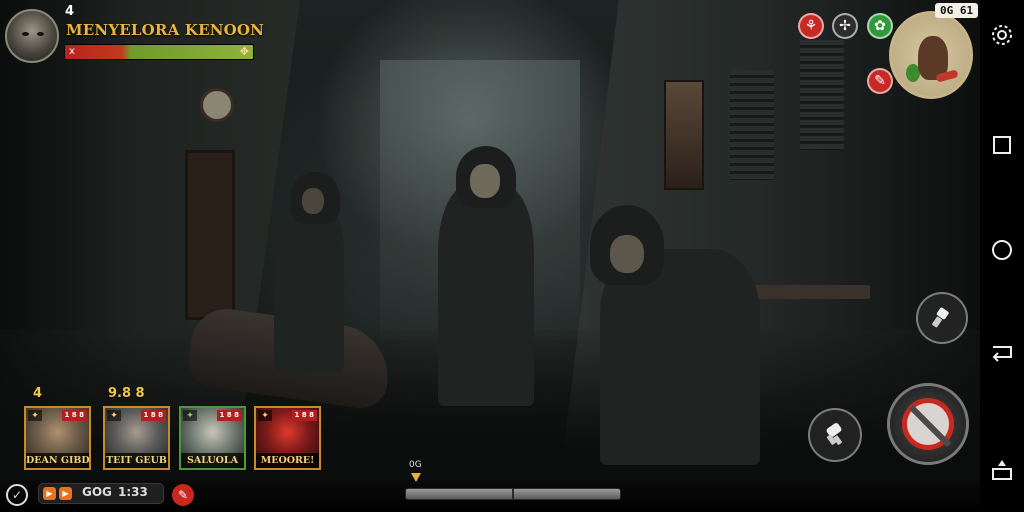 This screenshot has height=512, width=1024. I want to click on team-card-3: ✦ 1 8 8 SALUOLA, so click(212, 438).